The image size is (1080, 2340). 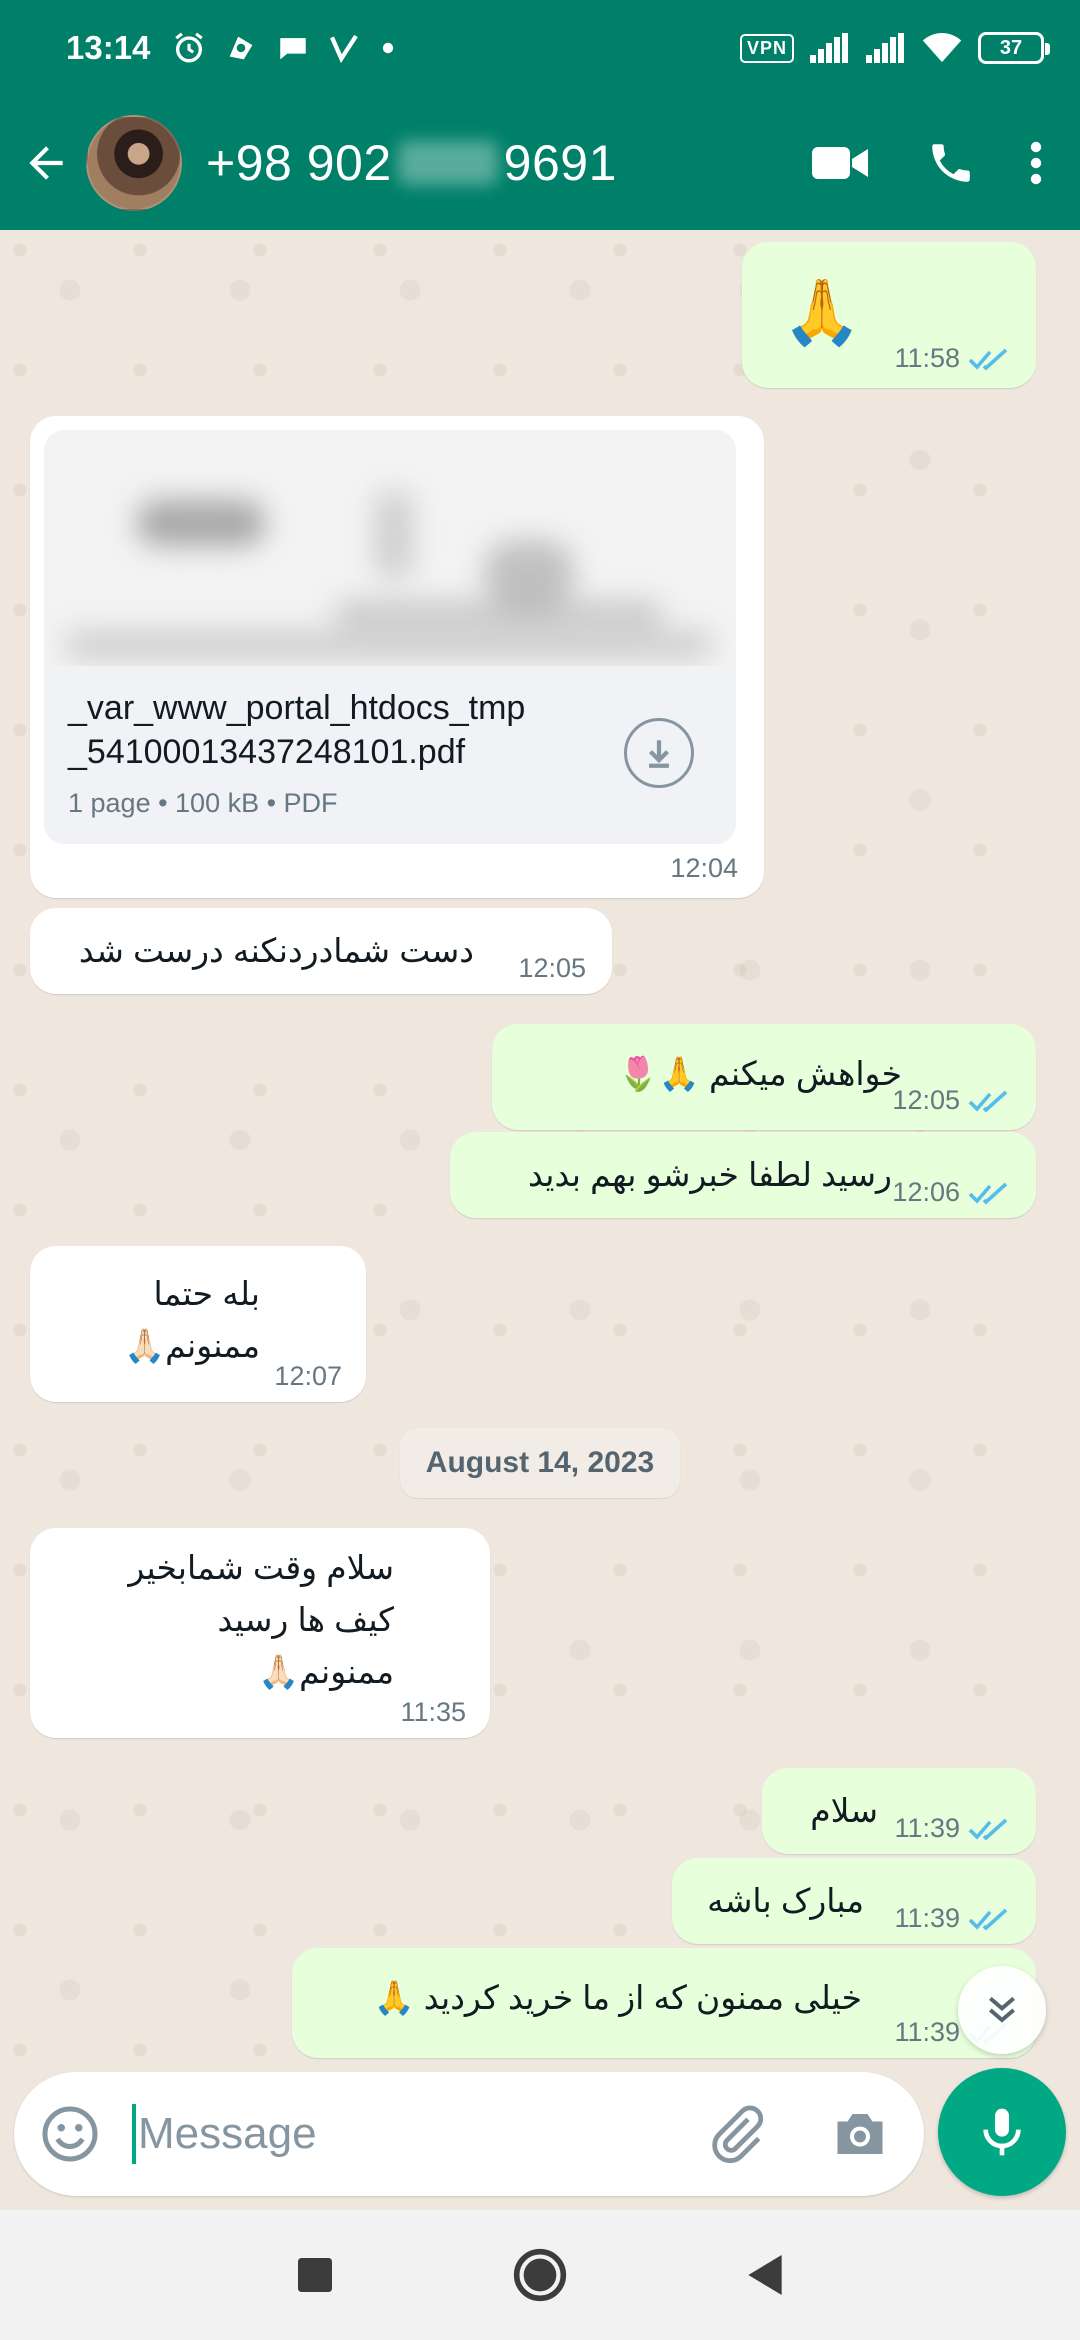 What do you see at coordinates (927, 358) in the screenshot?
I see `message-time: 11:58` at bounding box center [927, 358].